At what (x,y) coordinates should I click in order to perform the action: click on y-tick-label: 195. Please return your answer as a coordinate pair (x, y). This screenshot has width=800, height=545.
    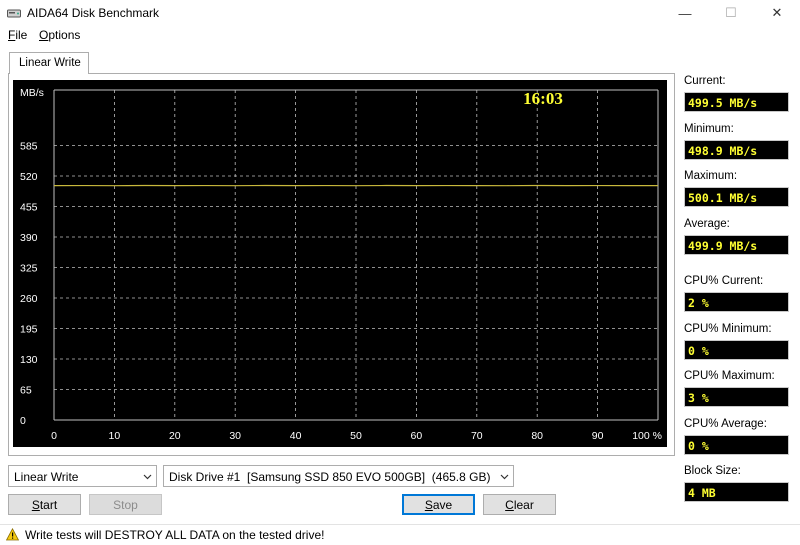
    Looking at the image, I should click on (29, 330).